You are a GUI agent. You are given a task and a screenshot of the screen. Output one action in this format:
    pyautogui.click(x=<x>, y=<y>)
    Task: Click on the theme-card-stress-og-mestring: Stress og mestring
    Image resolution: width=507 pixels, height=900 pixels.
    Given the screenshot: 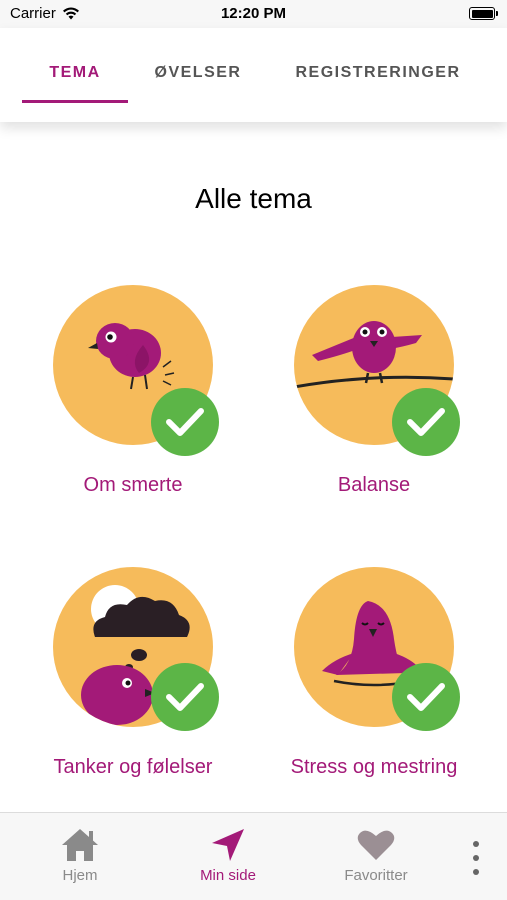 What is the action you would take?
    pyautogui.click(x=374, y=677)
    